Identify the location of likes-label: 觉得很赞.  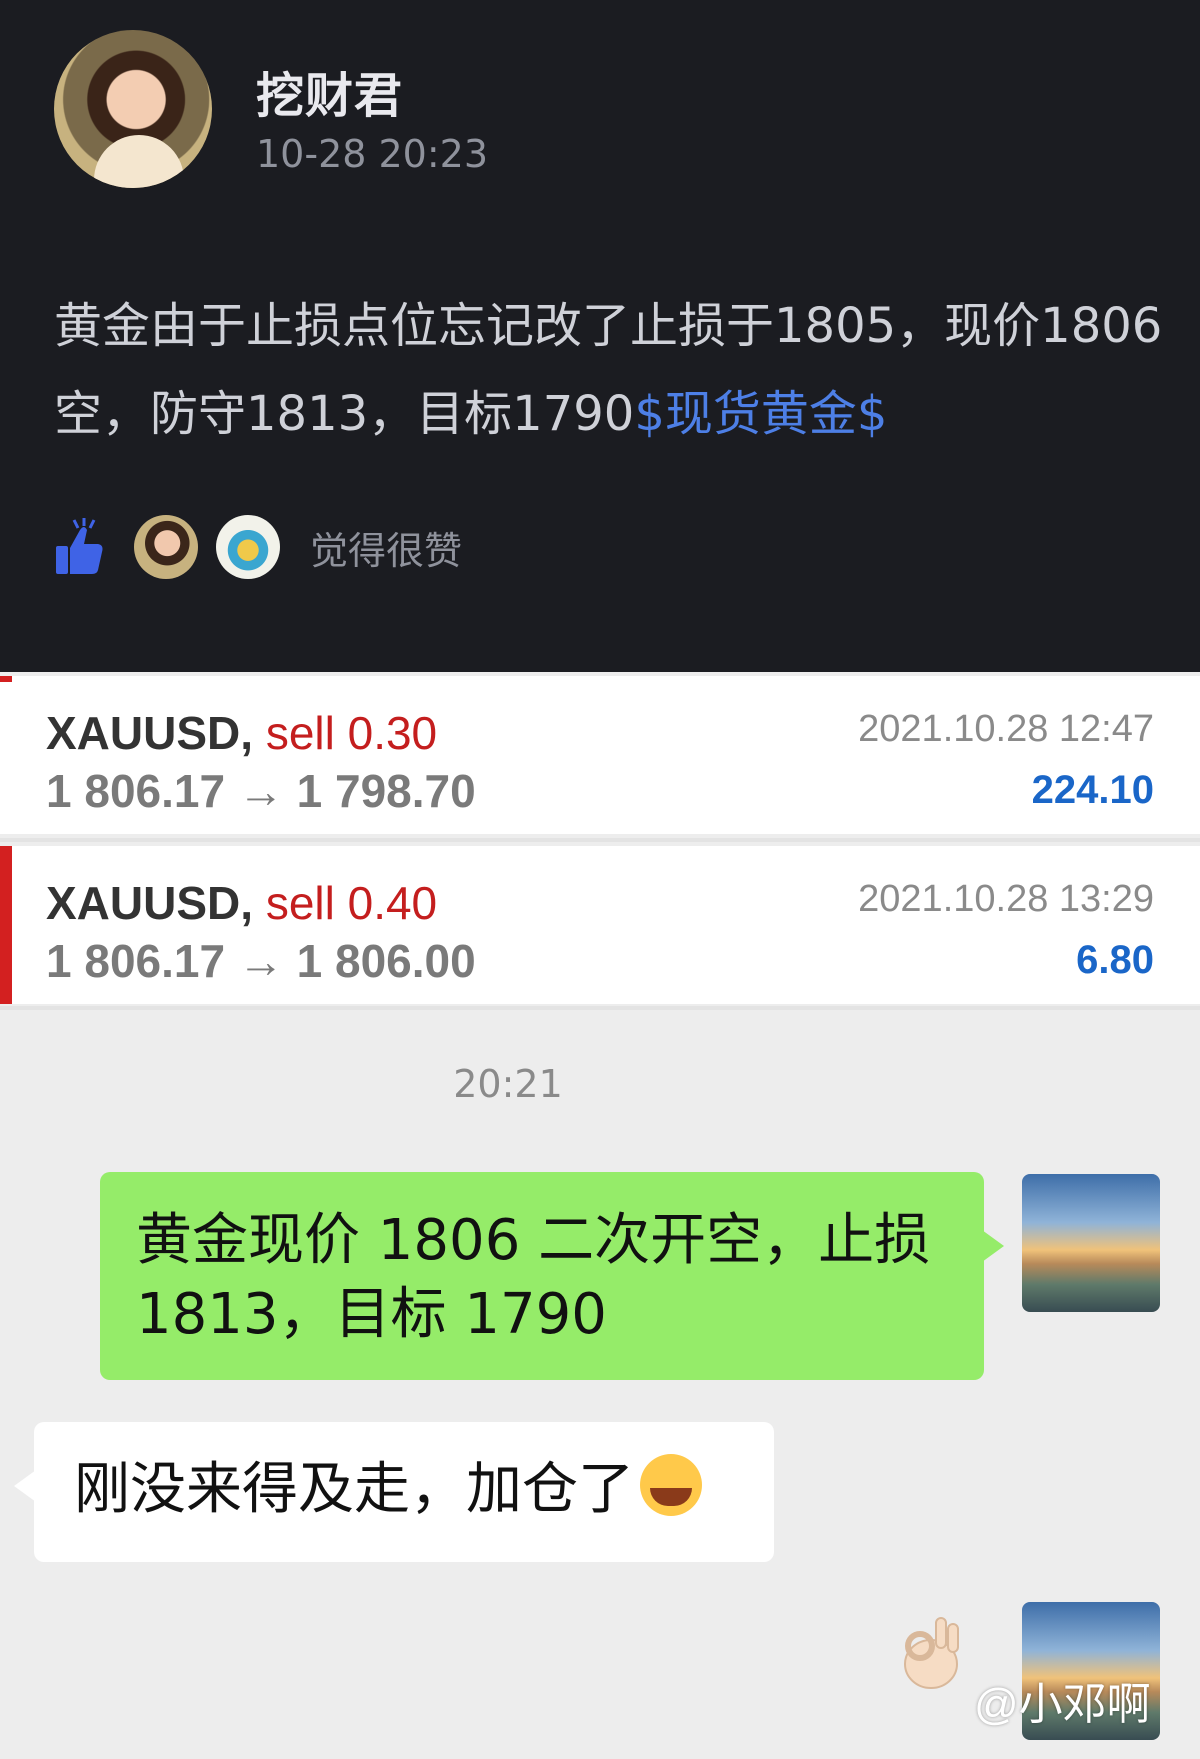
(386, 550).